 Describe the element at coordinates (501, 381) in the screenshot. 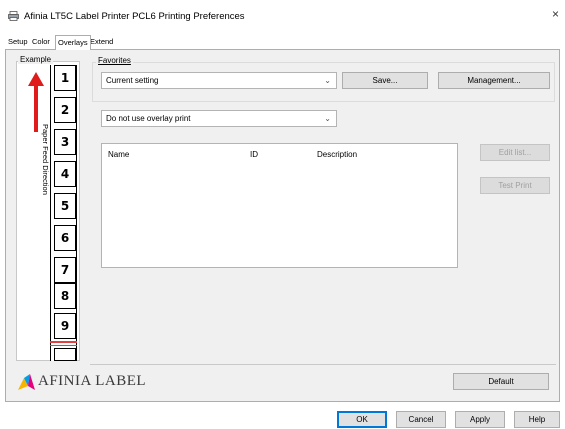

I see `default-button: Default` at that location.